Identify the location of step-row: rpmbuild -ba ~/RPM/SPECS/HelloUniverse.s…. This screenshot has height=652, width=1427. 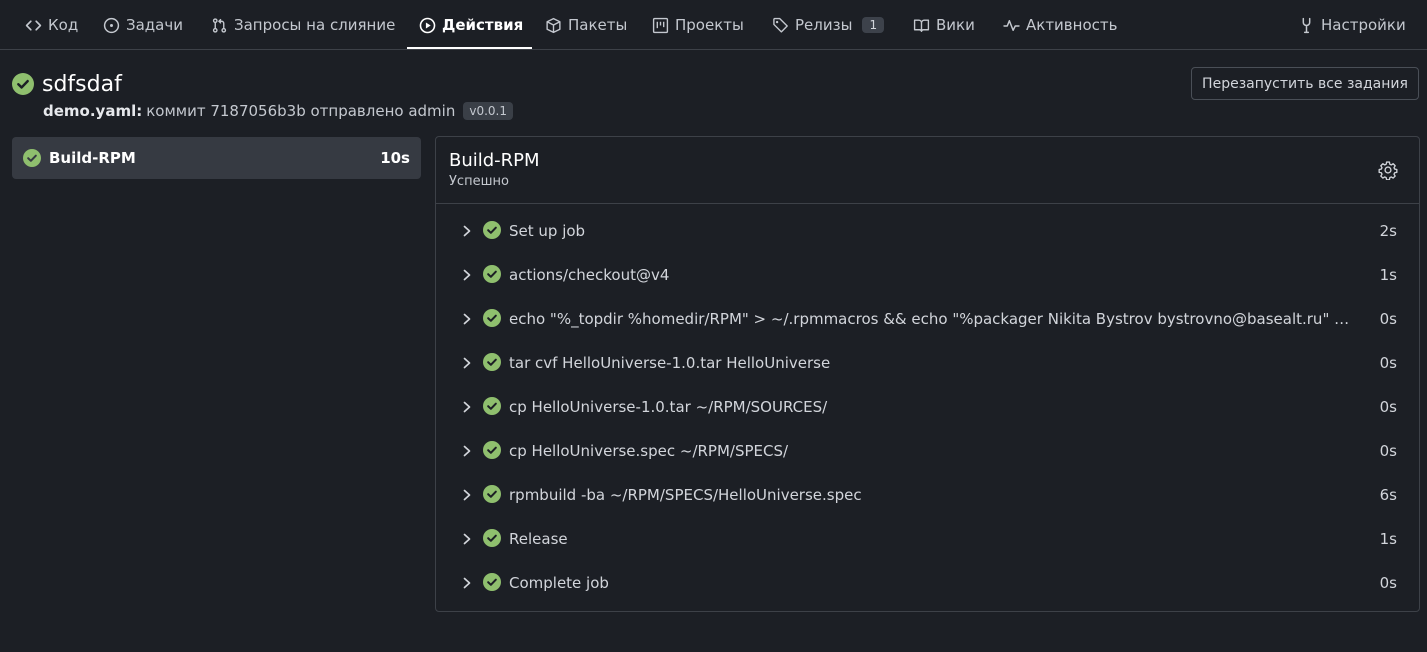
(927, 495).